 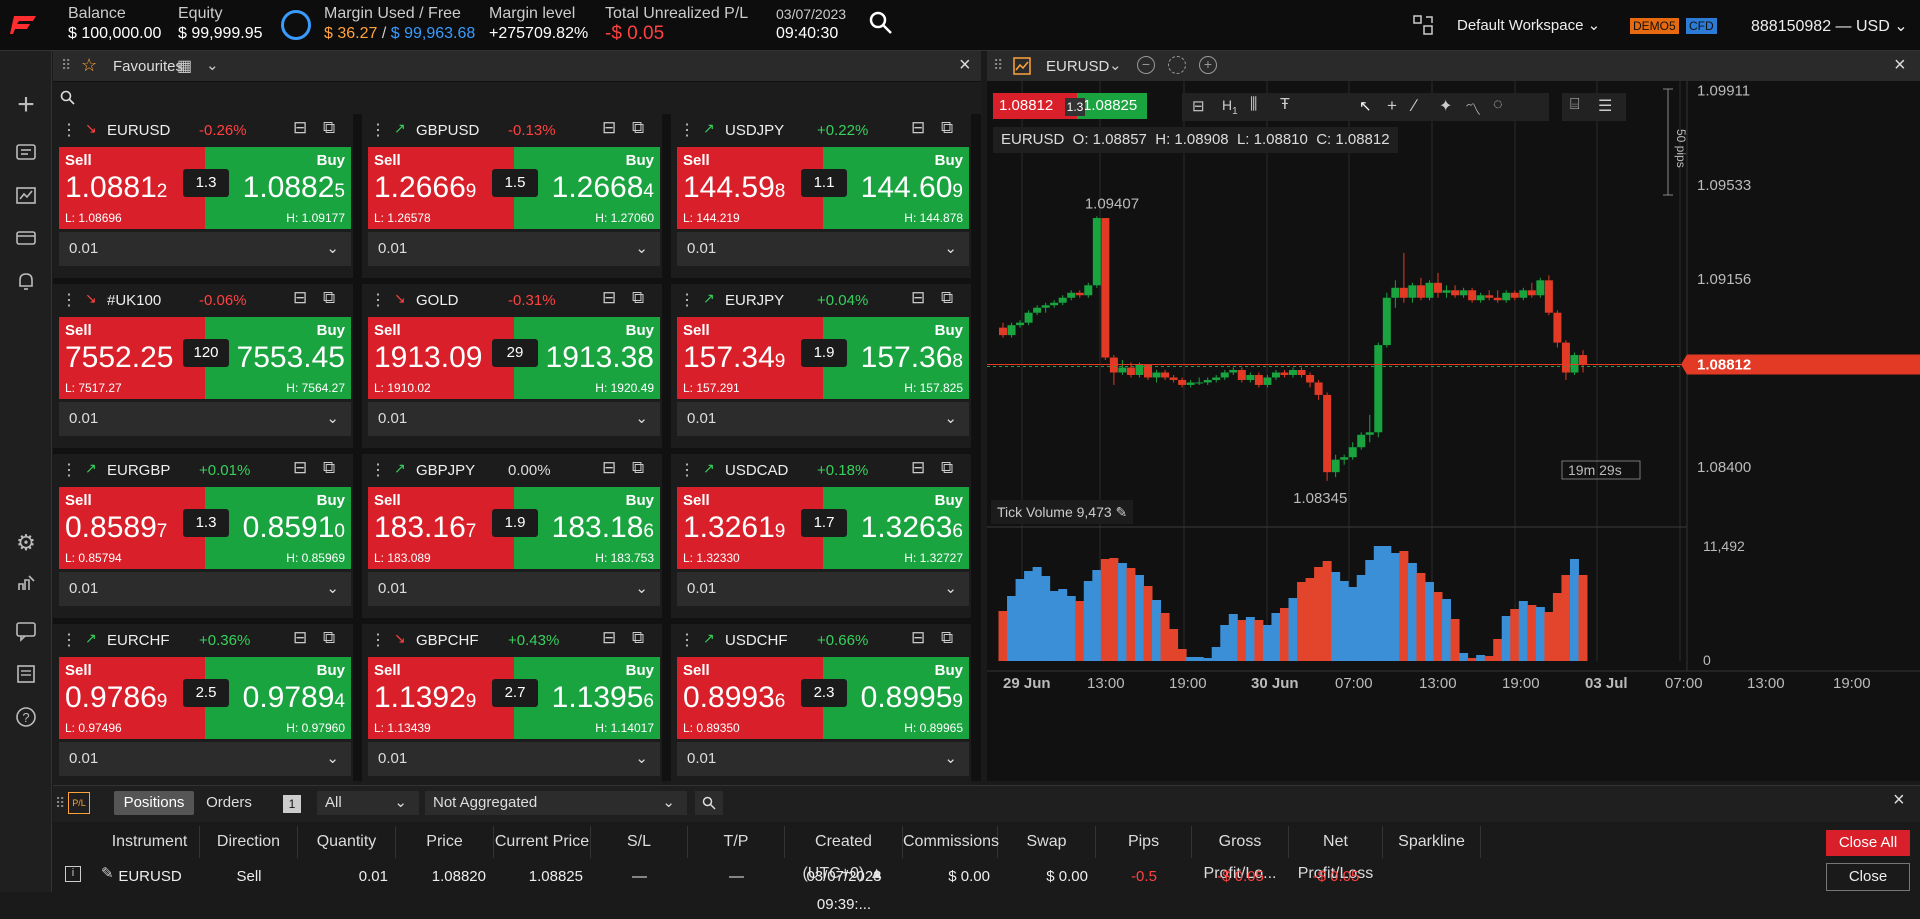 What do you see at coordinates (1868, 877) in the screenshot?
I see `close-position-button: Close` at bounding box center [1868, 877].